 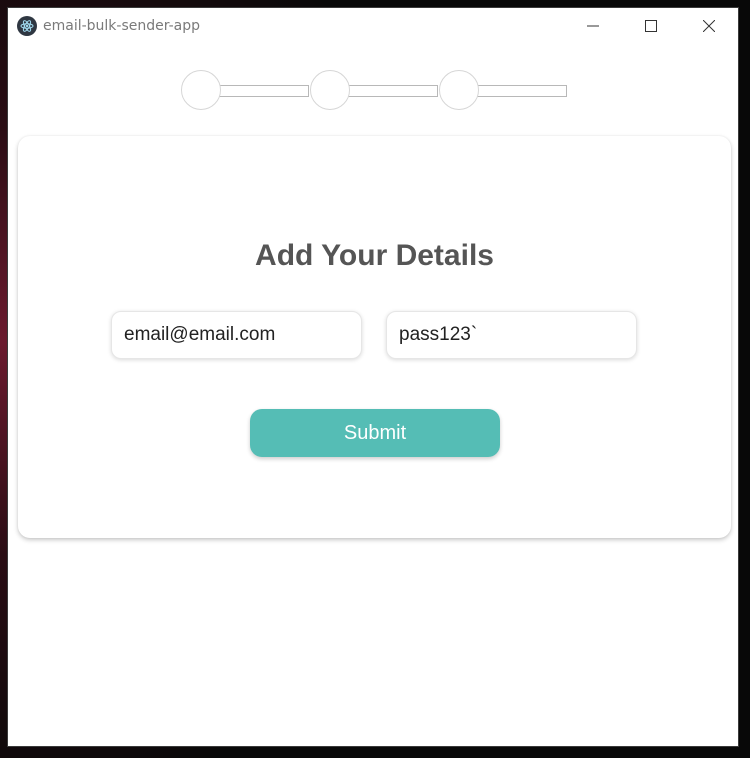 I want to click on step-2-circle, so click(x=330, y=90).